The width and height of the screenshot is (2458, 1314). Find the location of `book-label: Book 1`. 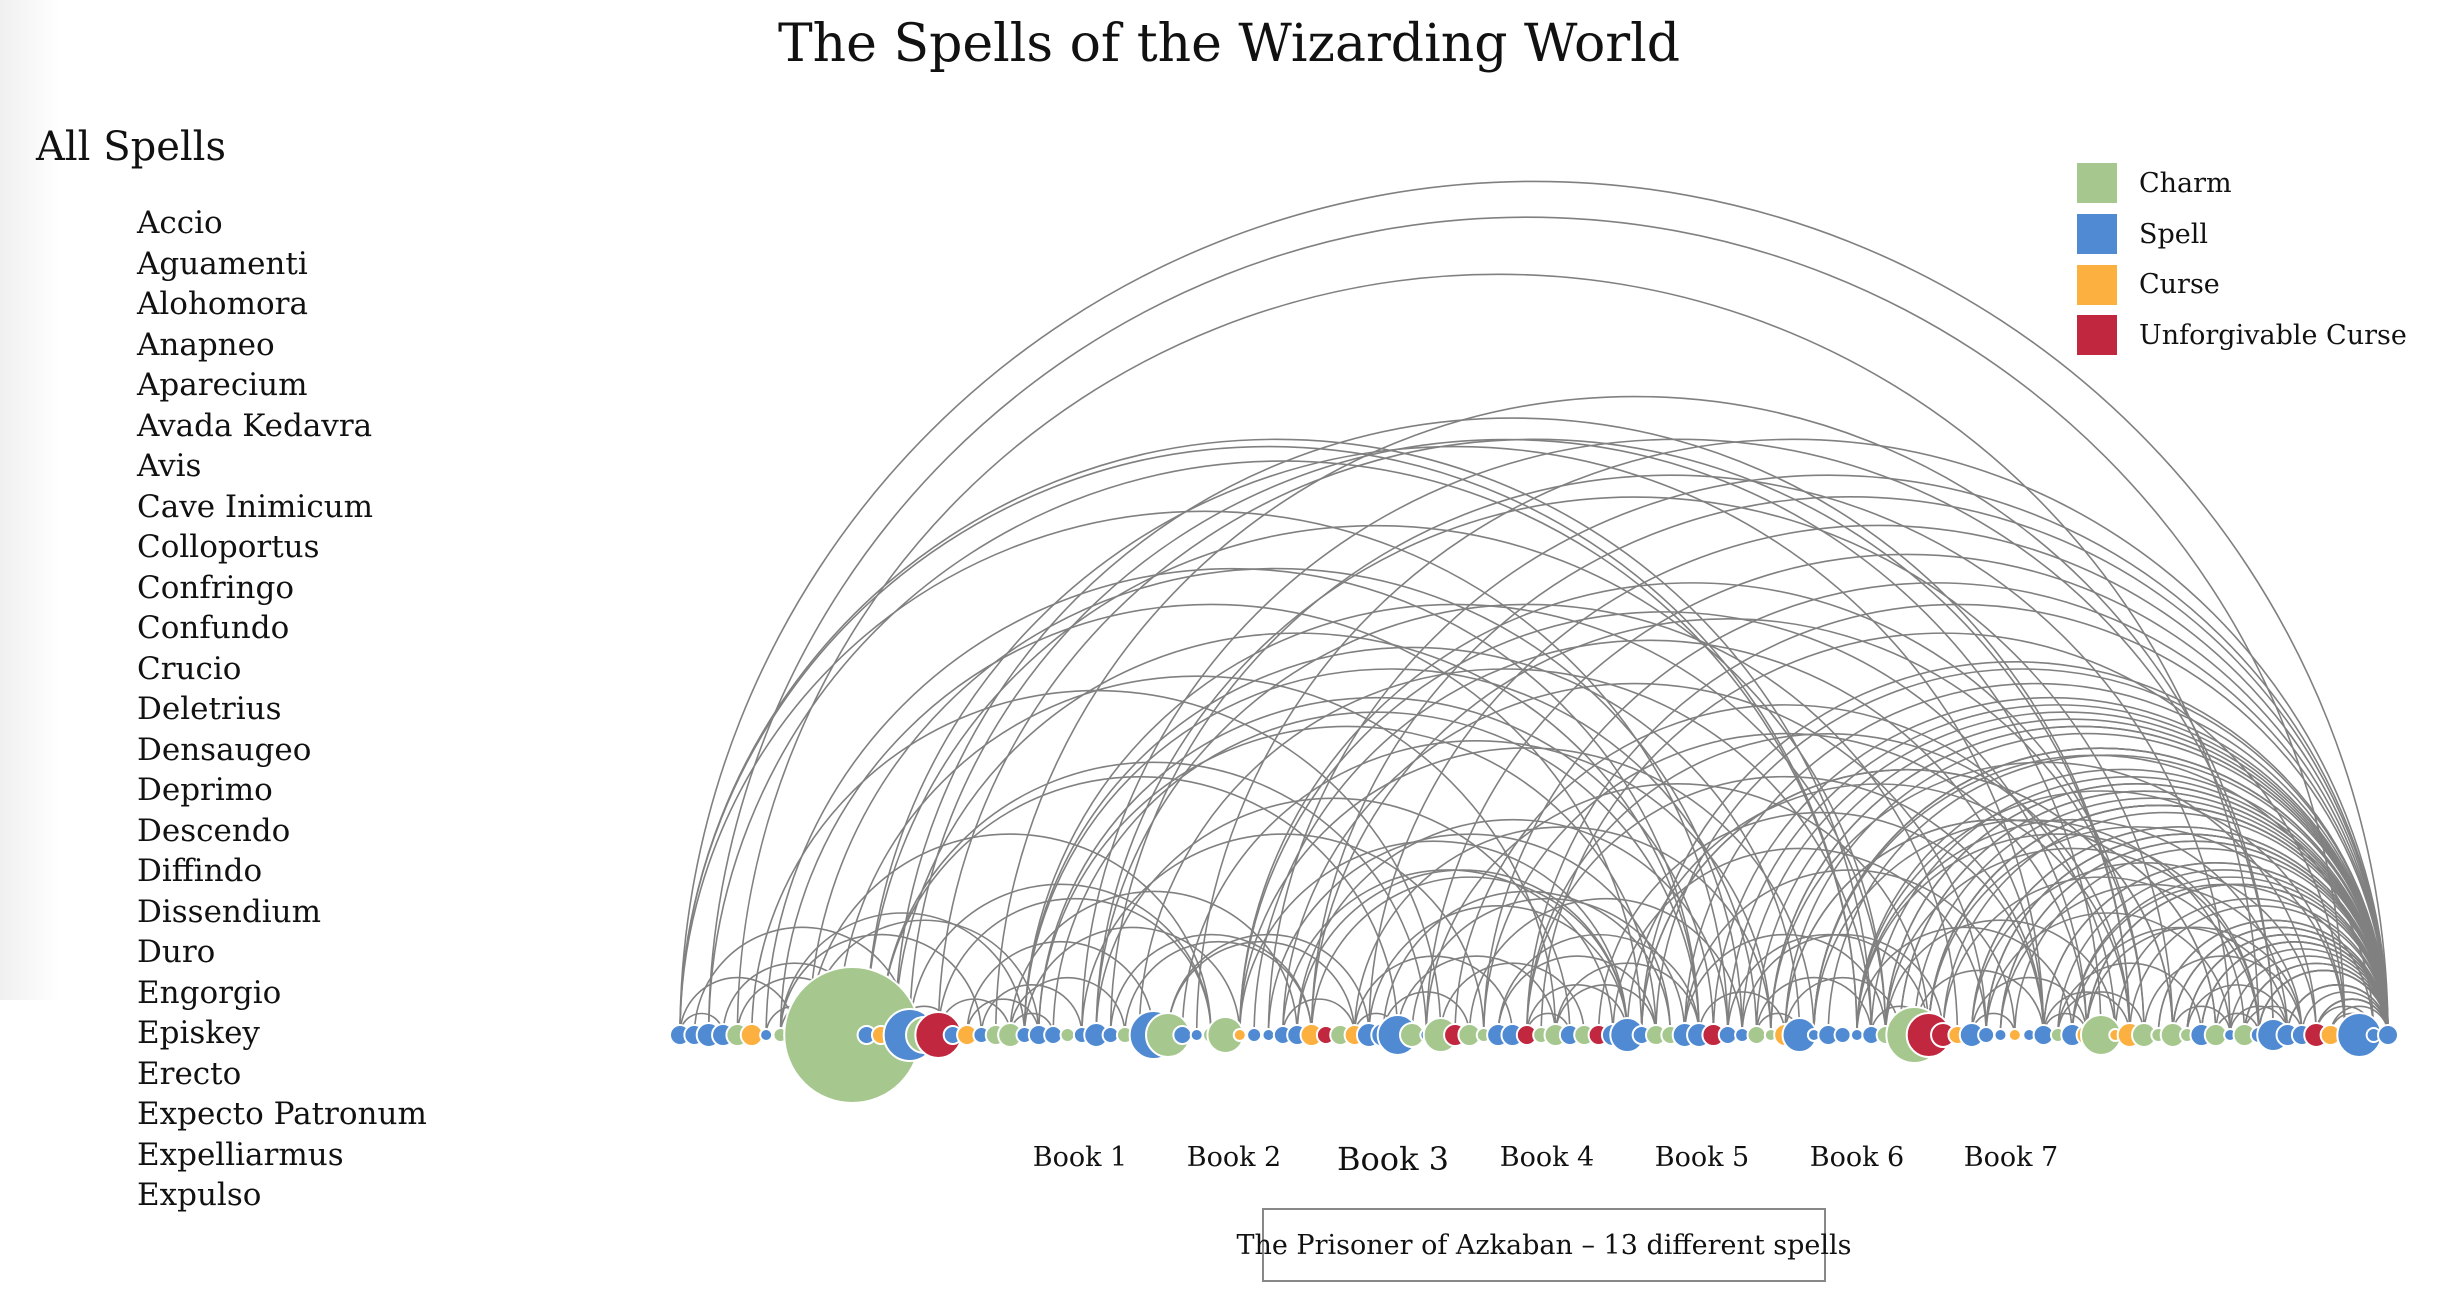

book-label: Book 1 is located at coordinates (1080, 1157).